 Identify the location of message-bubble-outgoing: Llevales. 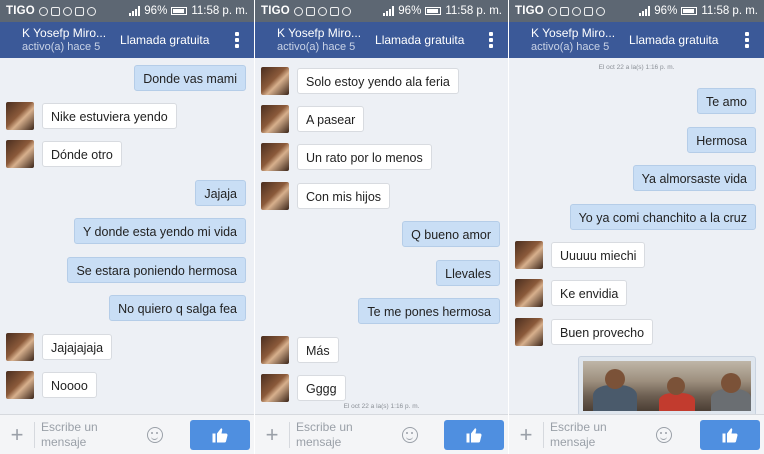
(468, 273).